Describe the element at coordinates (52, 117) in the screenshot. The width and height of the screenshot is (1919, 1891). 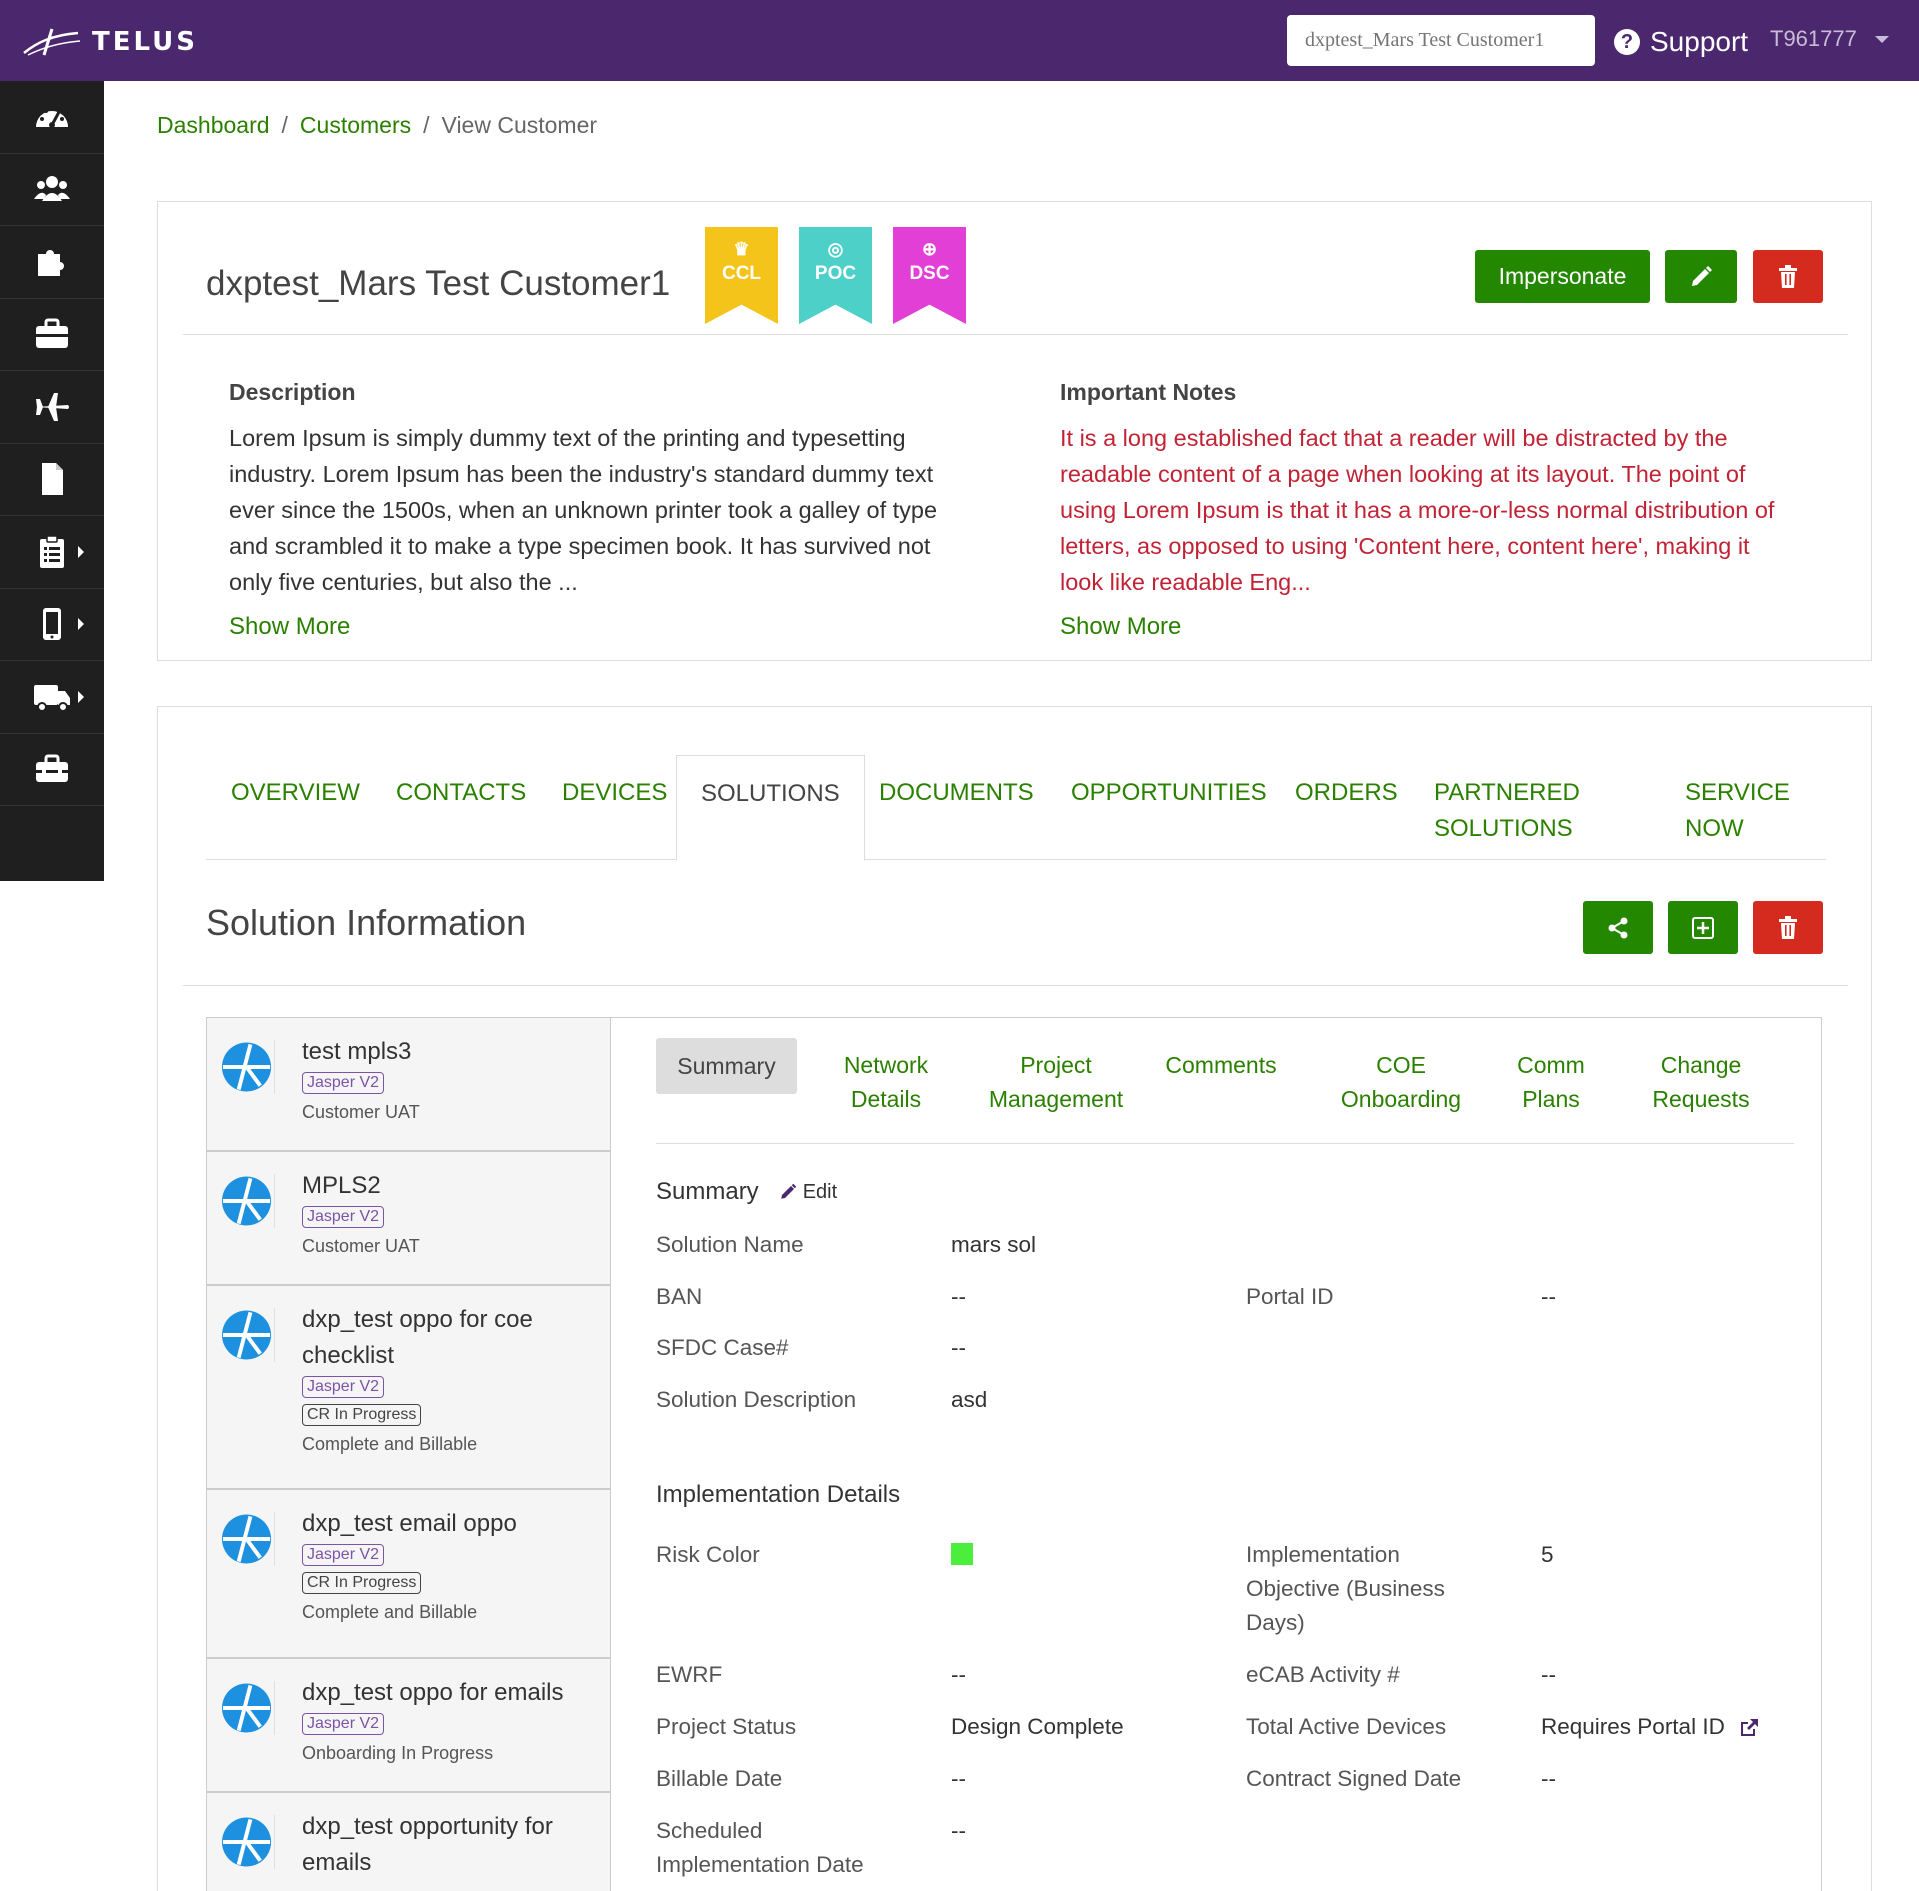
I see `sidebar-item-dashboard` at that location.